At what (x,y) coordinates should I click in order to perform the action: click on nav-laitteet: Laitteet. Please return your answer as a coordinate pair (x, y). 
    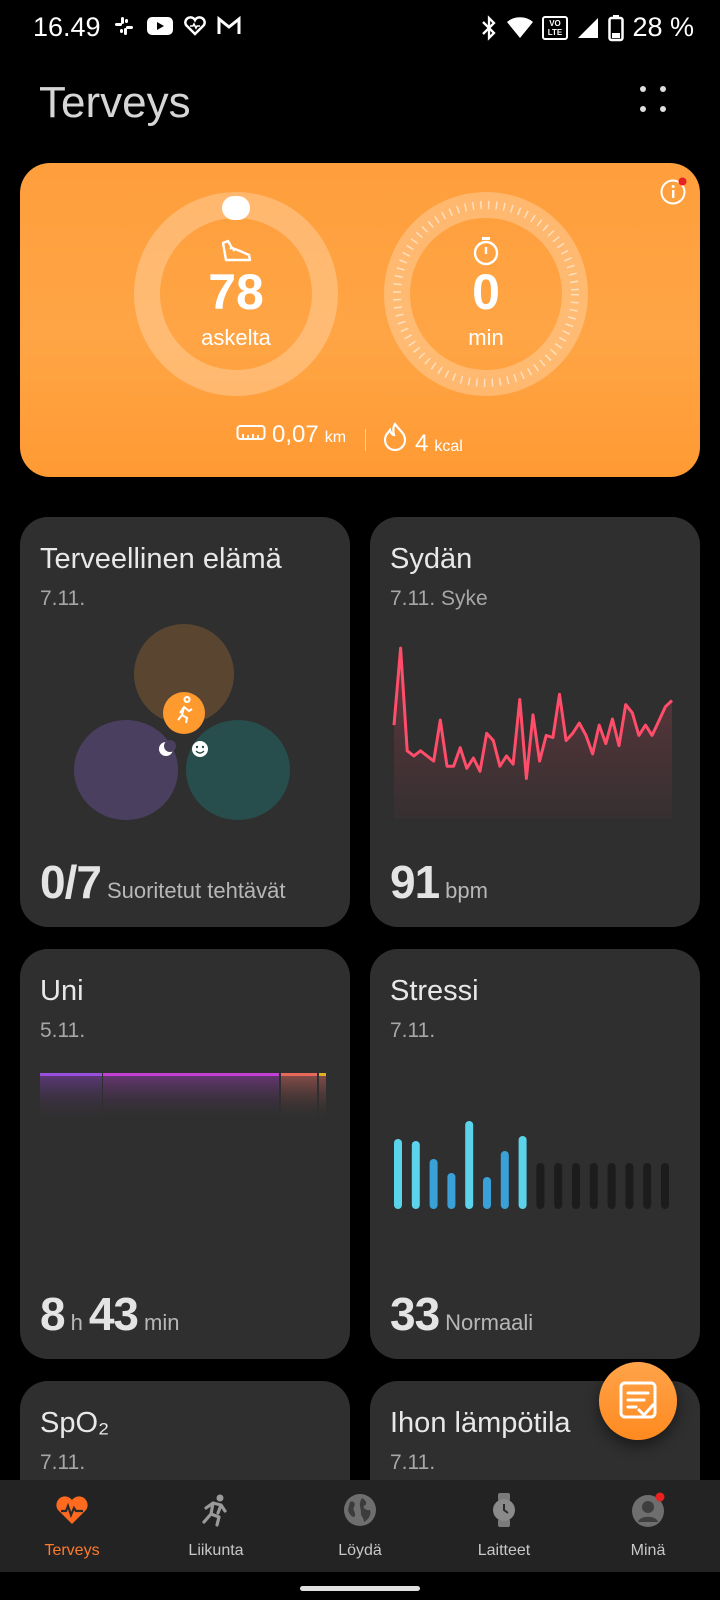
    Looking at the image, I should click on (504, 1526).